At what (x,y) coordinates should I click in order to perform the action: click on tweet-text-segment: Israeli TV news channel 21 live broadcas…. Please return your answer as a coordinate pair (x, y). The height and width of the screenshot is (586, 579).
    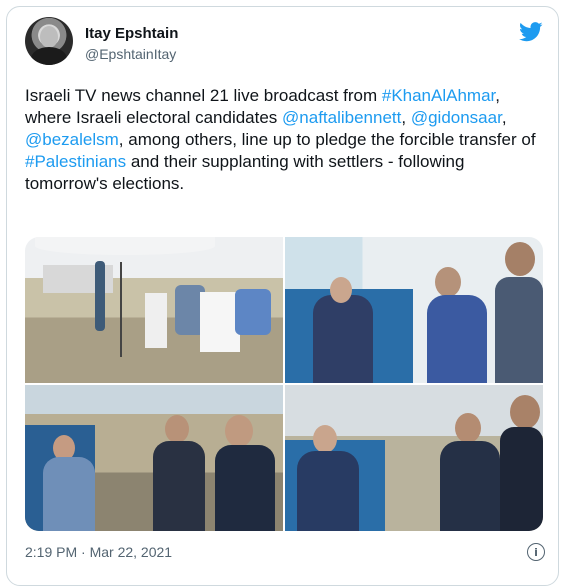
    Looking at the image, I should click on (203, 95).